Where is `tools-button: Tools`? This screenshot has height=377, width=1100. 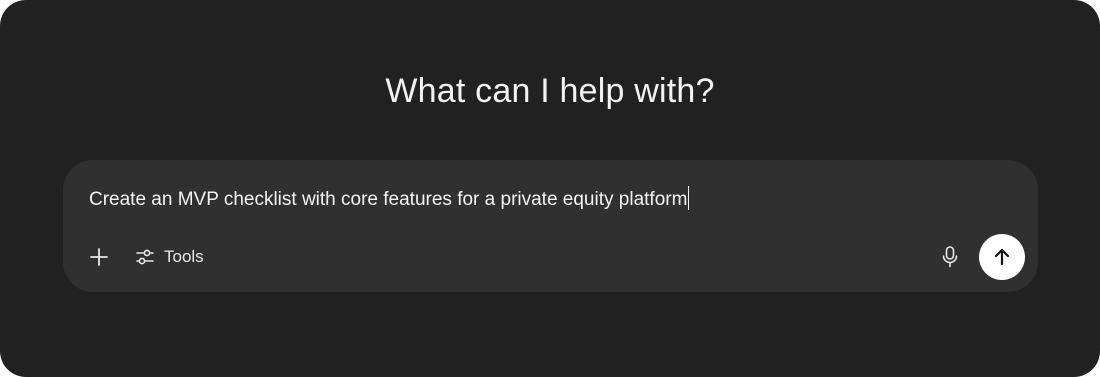
tools-button: Tools is located at coordinates (169, 257).